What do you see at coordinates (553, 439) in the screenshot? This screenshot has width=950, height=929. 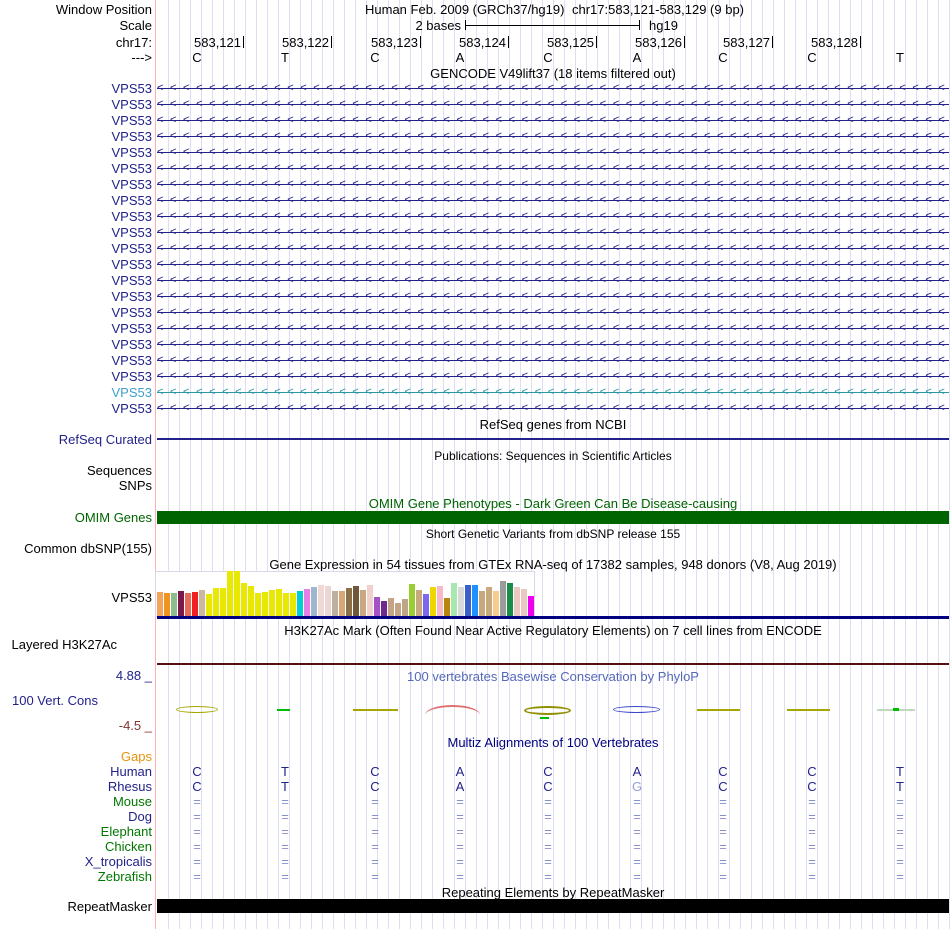 I see `refseq-curated-item` at bounding box center [553, 439].